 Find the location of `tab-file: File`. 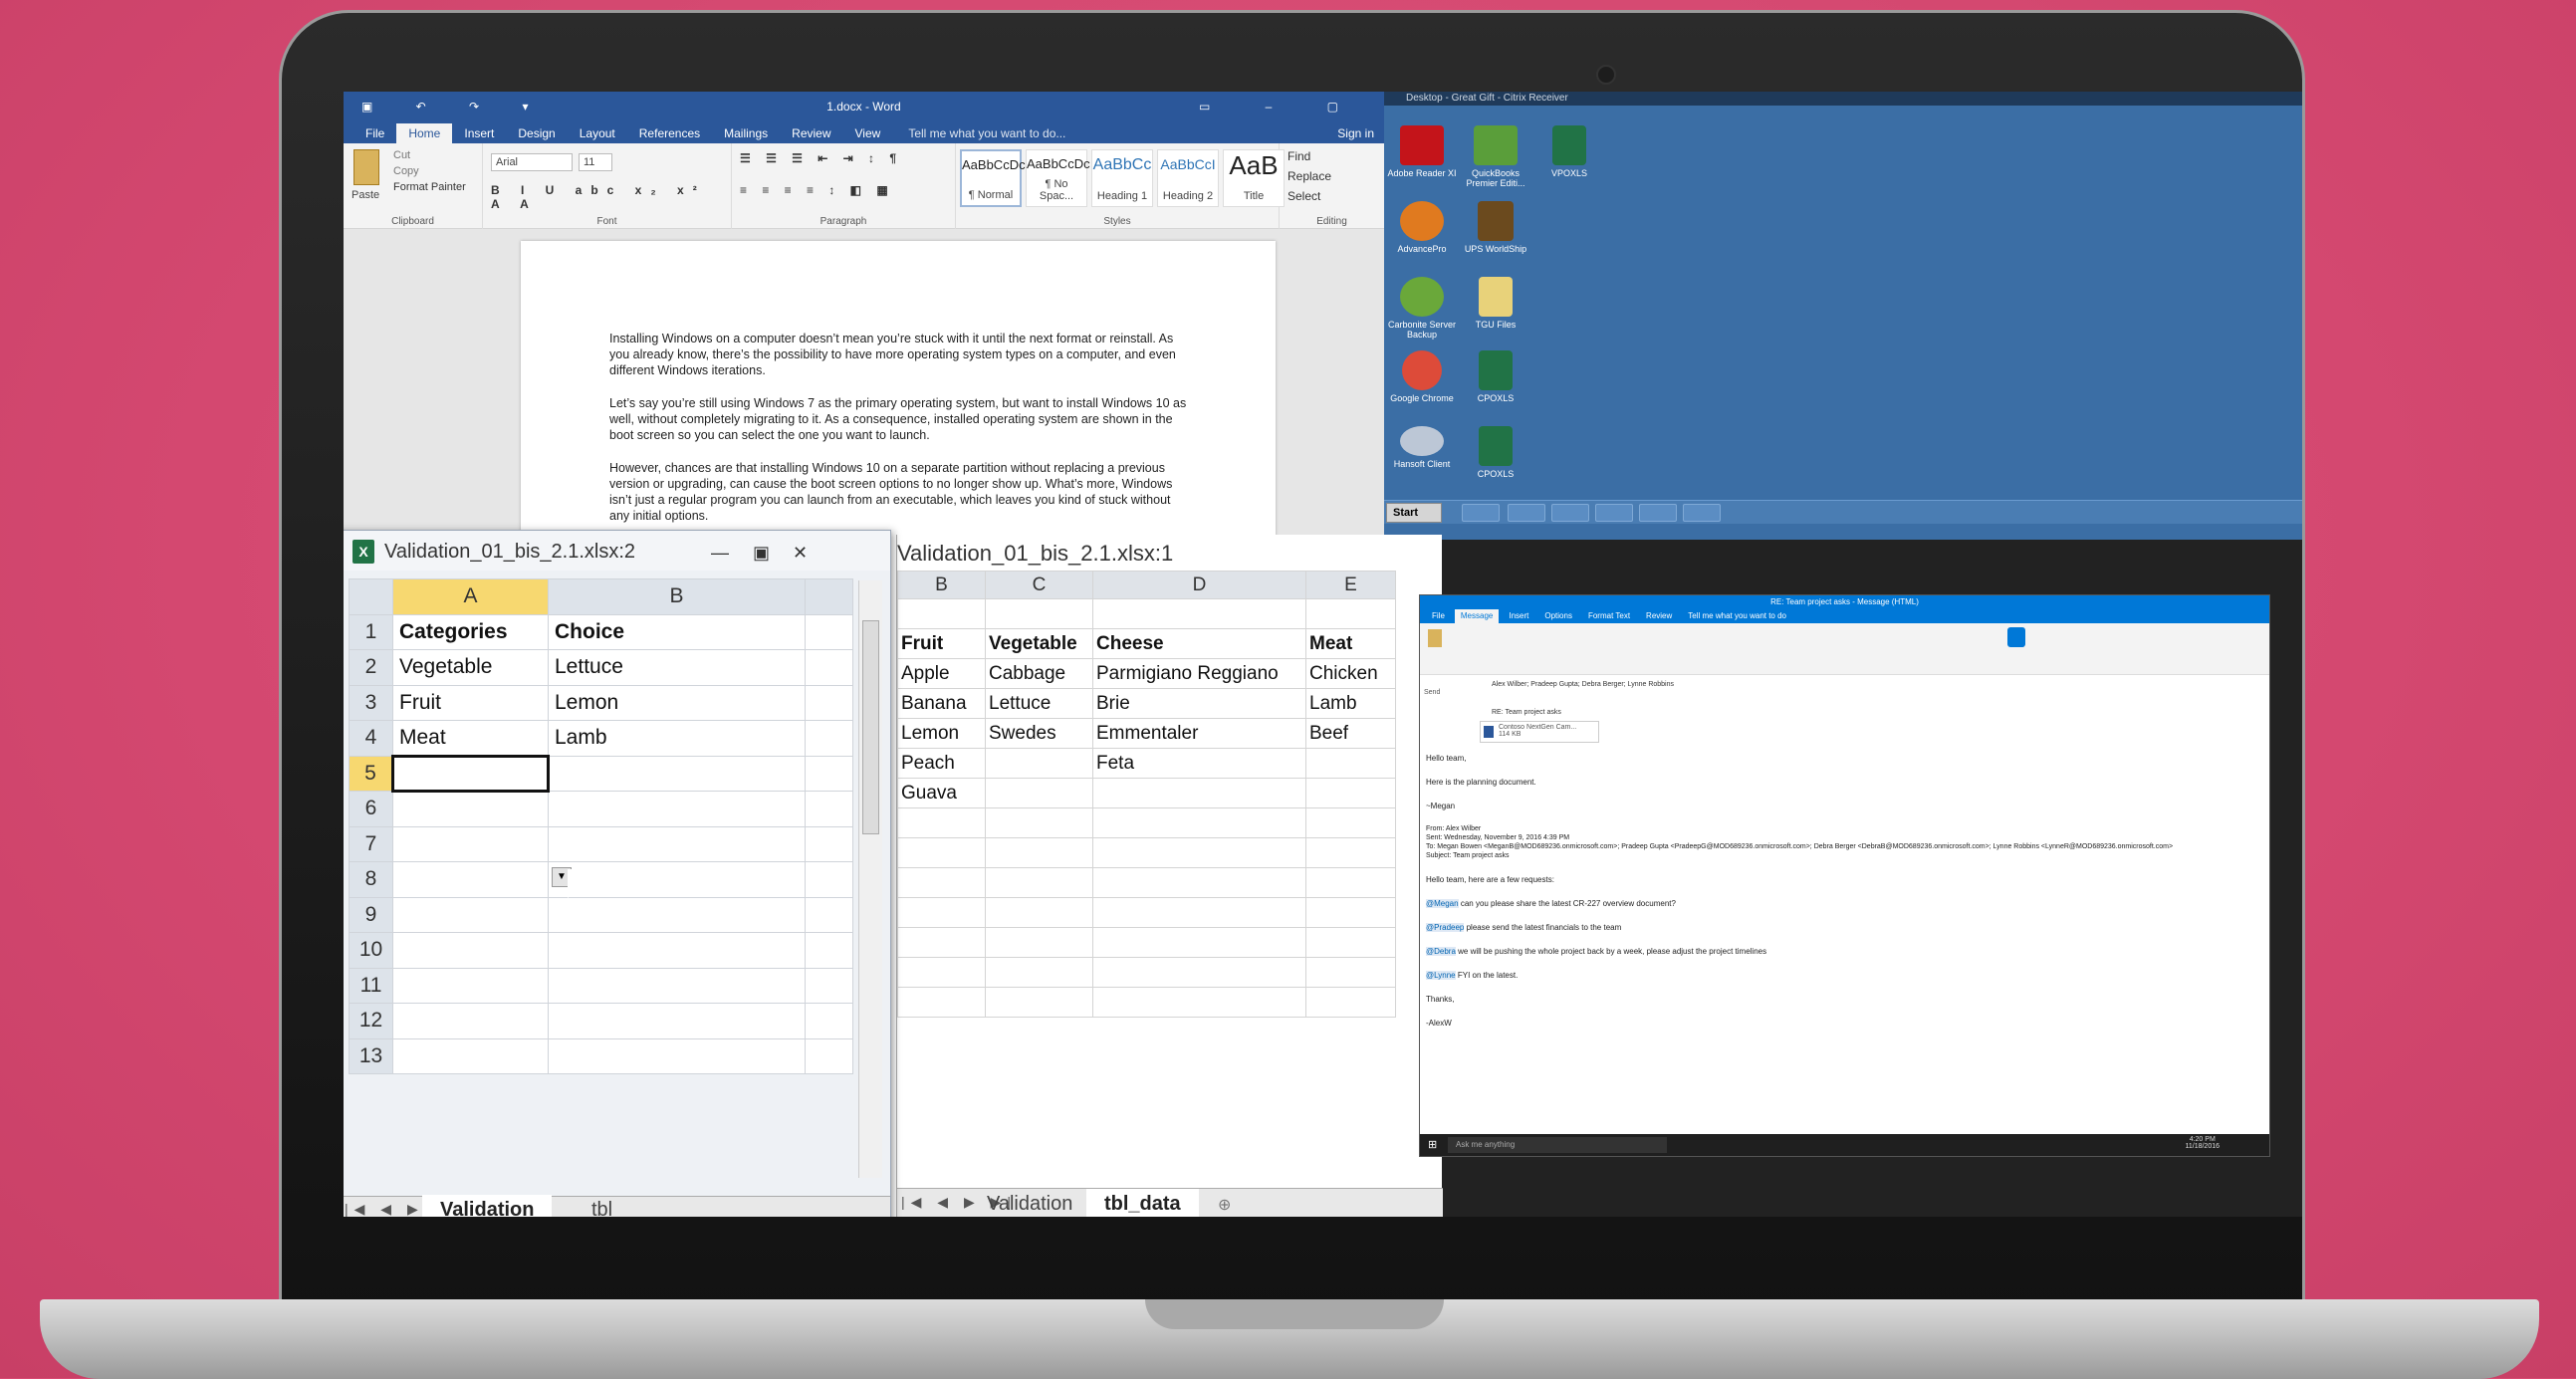

tab-file: File is located at coordinates (1438, 616).